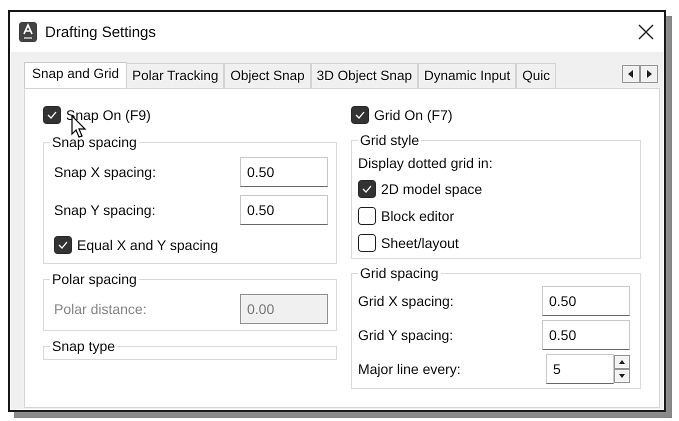 The width and height of the screenshot is (679, 421). Describe the element at coordinates (631, 74) in the screenshot. I see `scroll-left-icon` at that location.